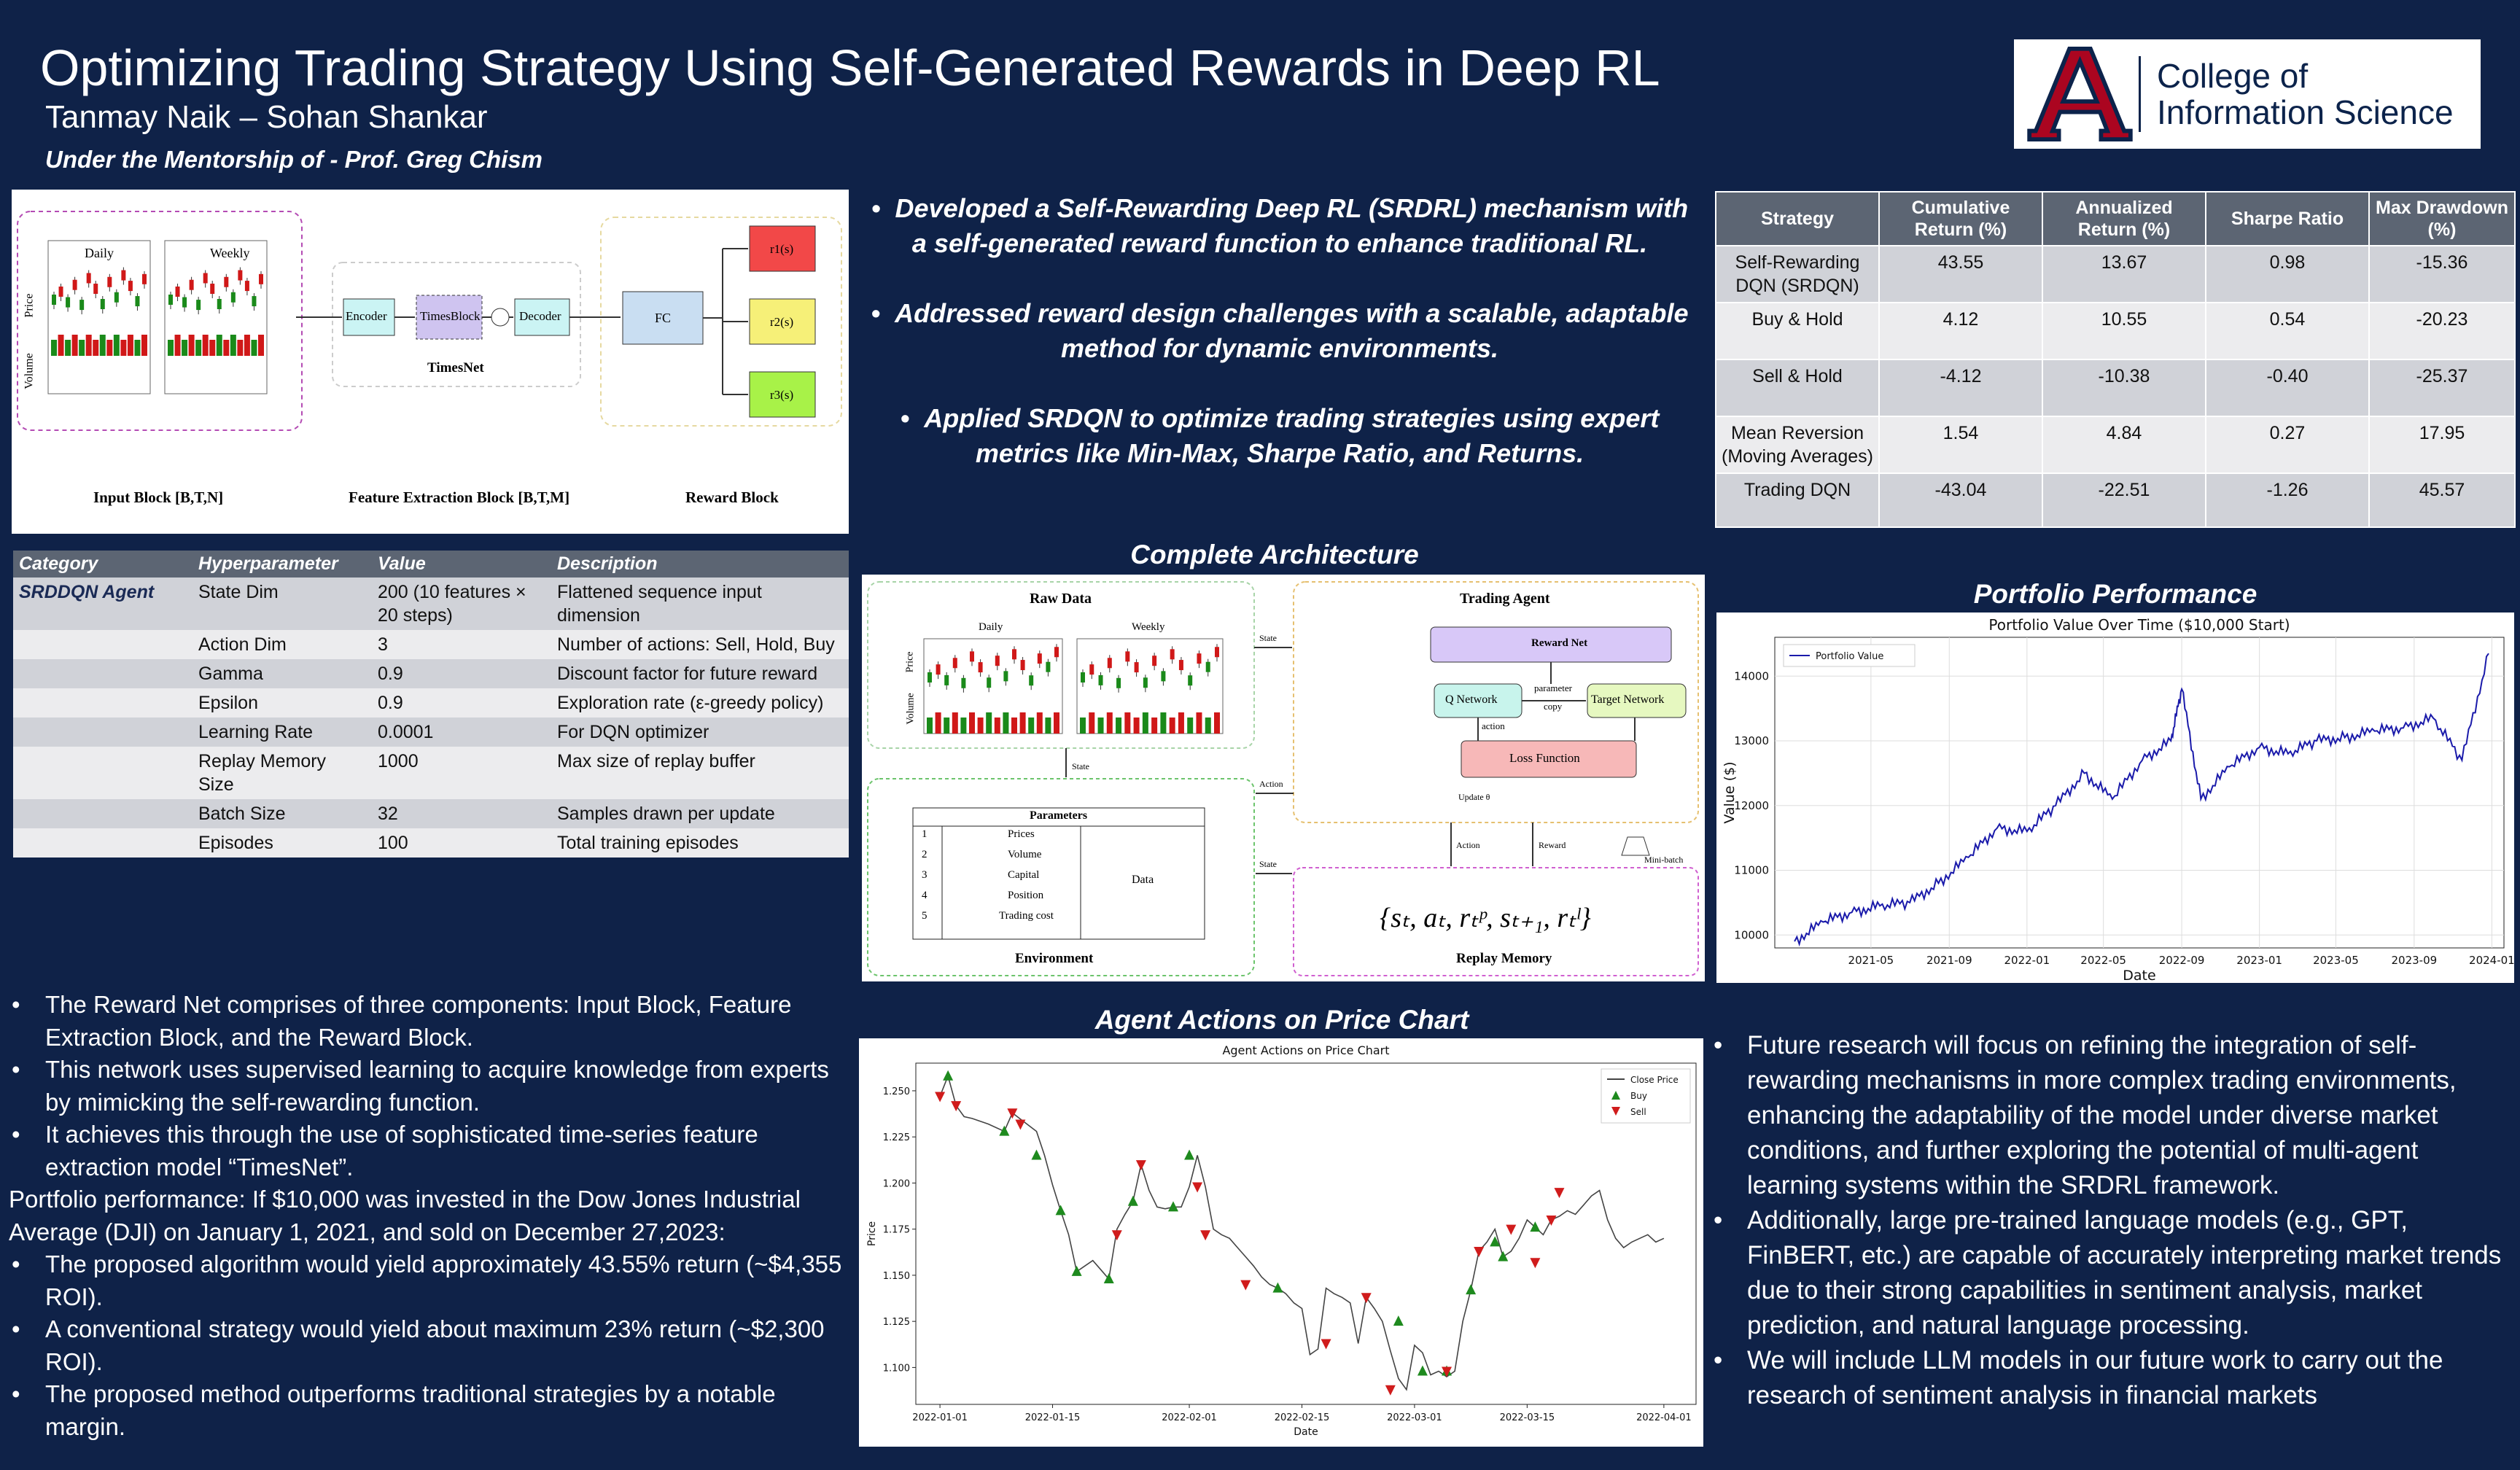 Image resolution: width=2520 pixels, height=1470 pixels. What do you see at coordinates (540, 316) in the screenshot?
I see `fig1-decoder: Decoder` at bounding box center [540, 316].